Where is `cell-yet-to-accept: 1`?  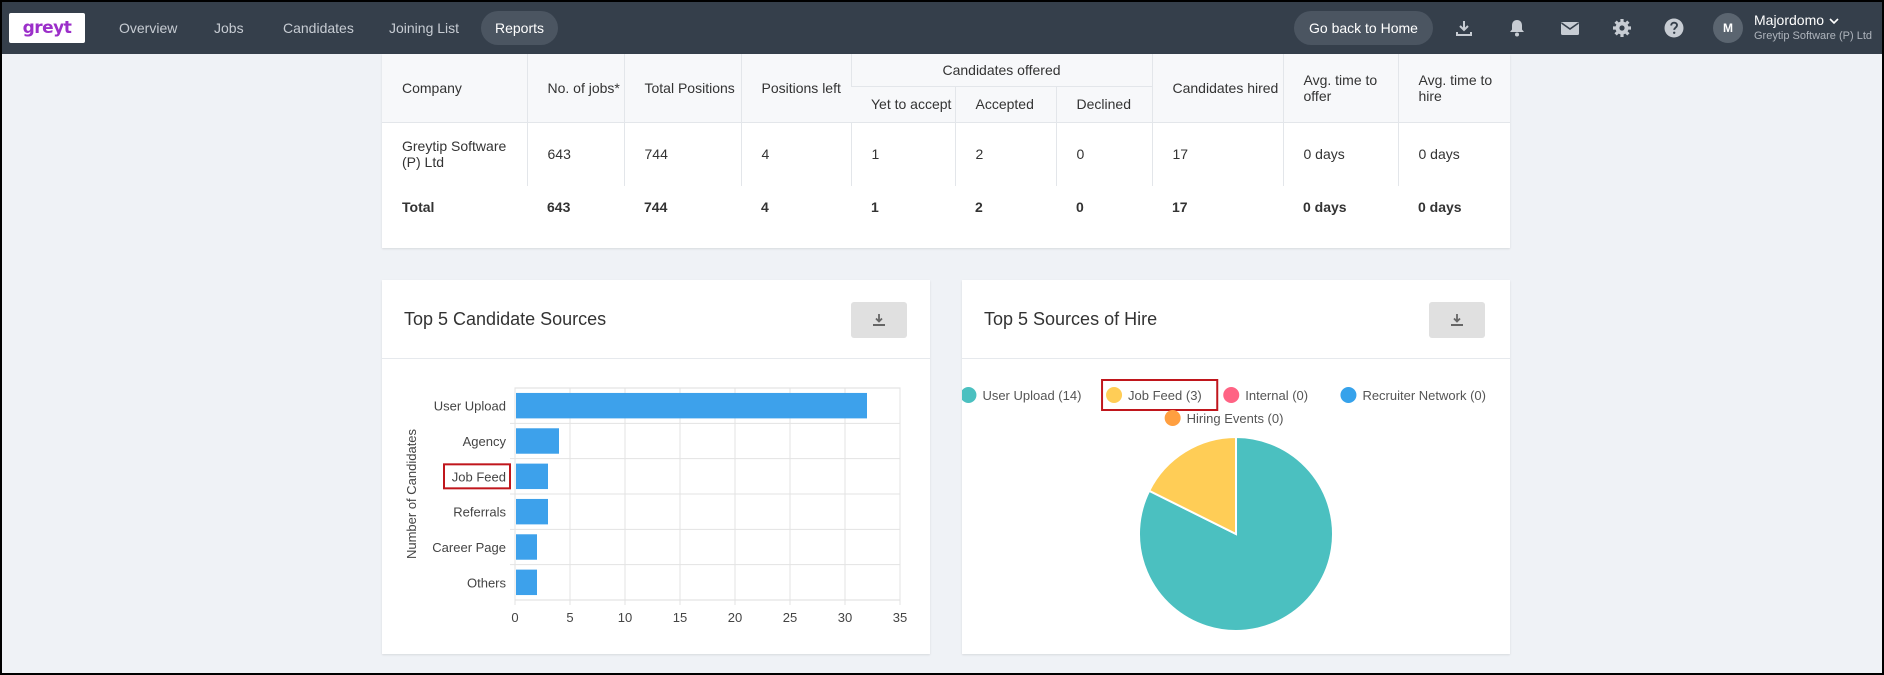
cell-yet-to-accept: 1 is located at coordinates (902, 153).